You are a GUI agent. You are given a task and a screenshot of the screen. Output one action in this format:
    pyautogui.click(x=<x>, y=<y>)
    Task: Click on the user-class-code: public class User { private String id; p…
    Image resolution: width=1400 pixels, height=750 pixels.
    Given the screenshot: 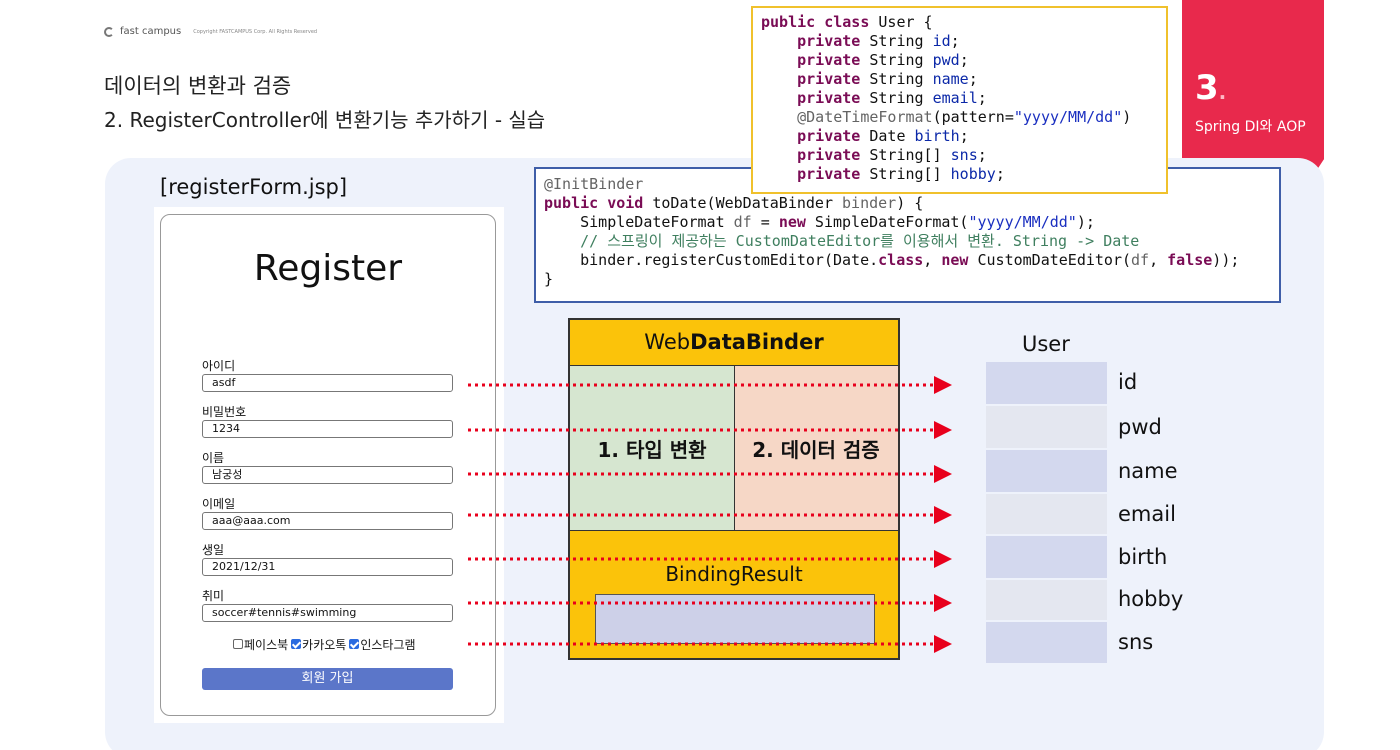 What is the action you would take?
    pyautogui.click(x=959, y=100)
    